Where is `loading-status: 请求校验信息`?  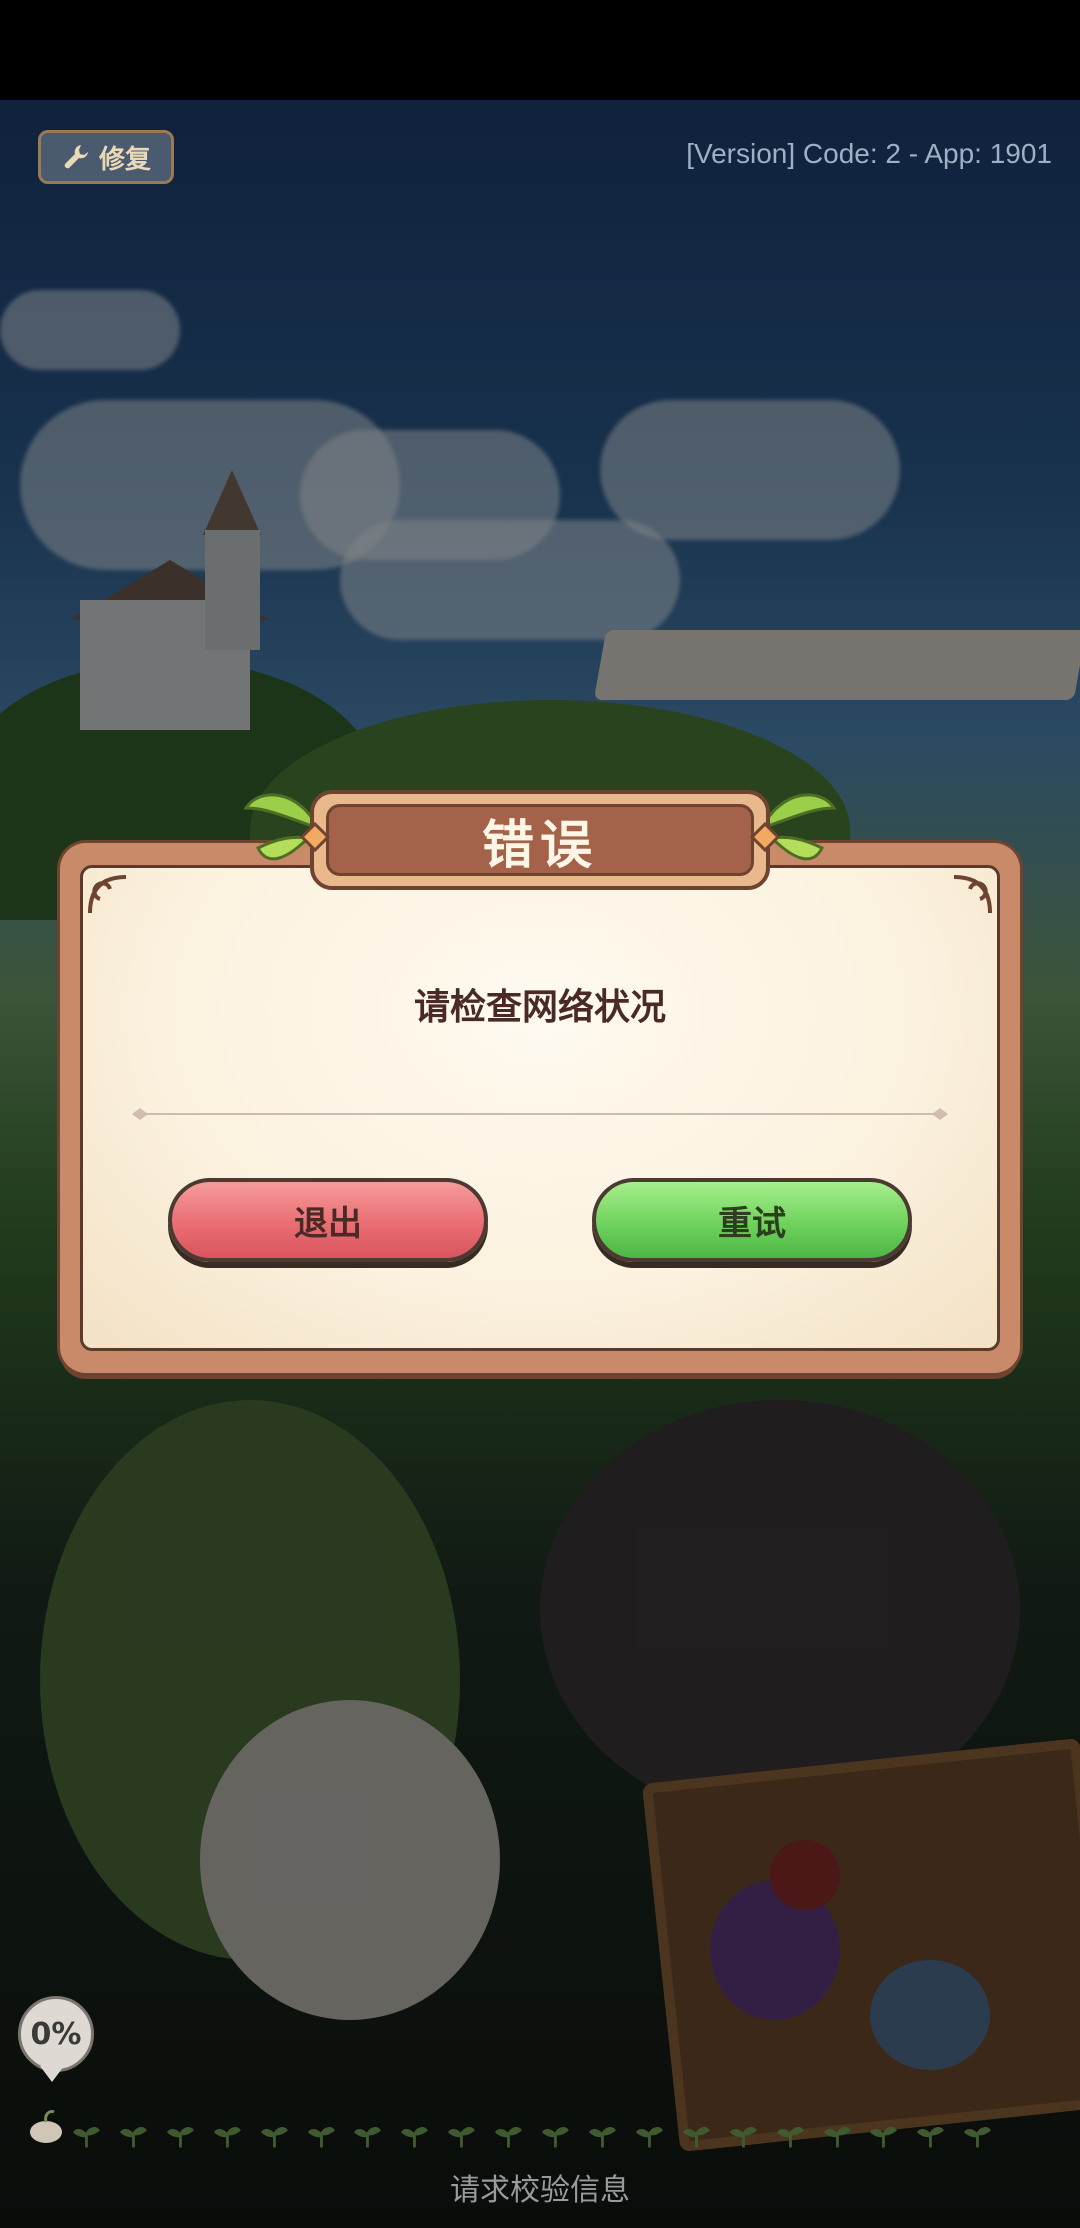
loading-status: 请求校验信息 is located at coordinates (540, 2190).